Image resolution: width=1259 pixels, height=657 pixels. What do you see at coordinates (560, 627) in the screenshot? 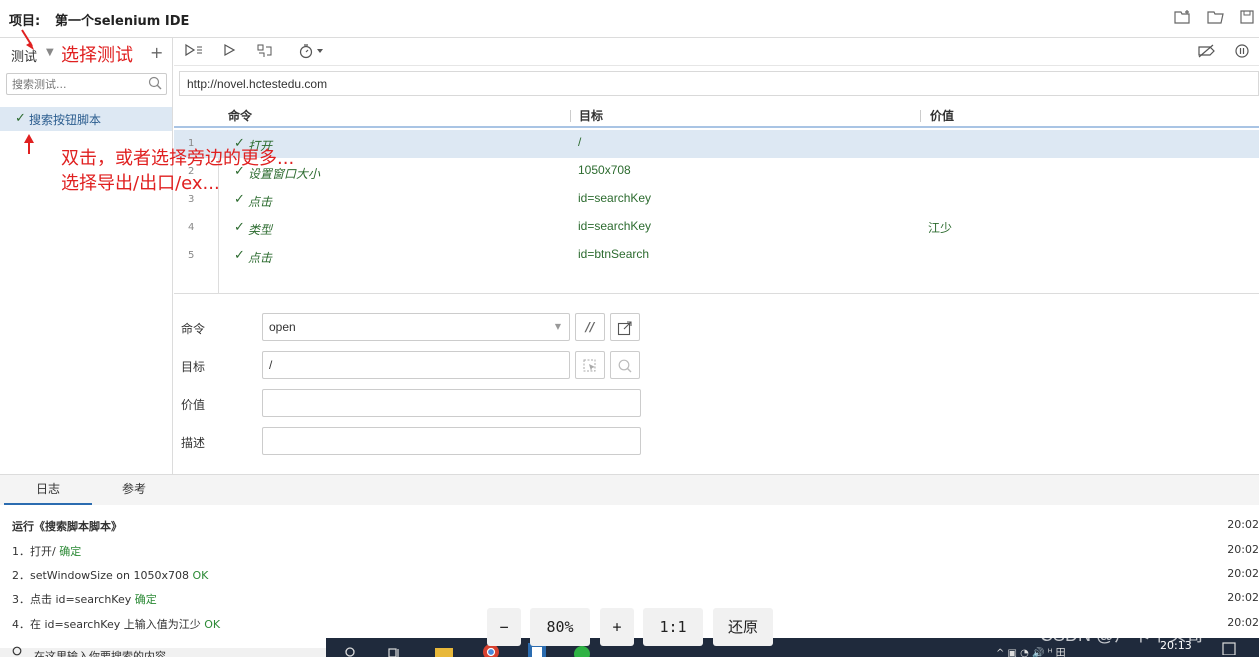
I see `zoom-level: 80%` at bounding box center [560, 627].